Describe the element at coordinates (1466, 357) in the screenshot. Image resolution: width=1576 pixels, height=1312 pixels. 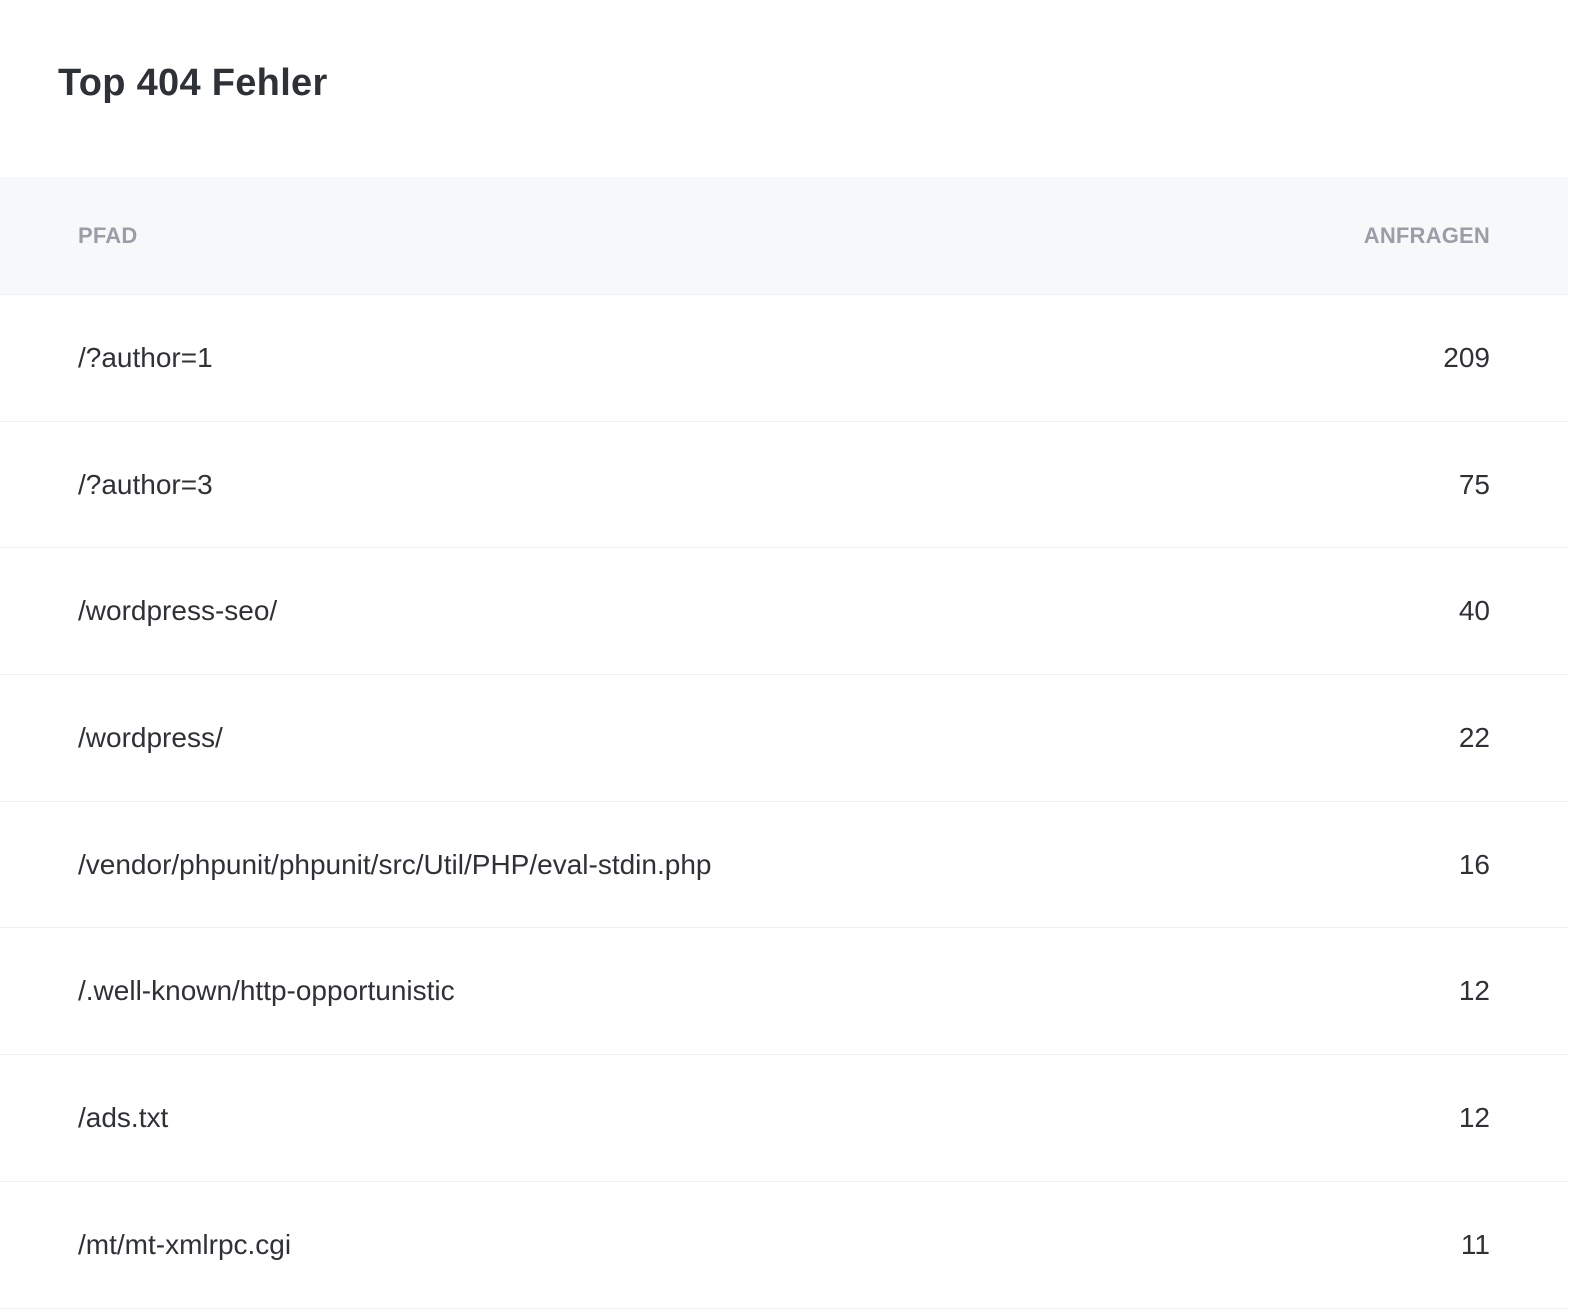
I see `requests-cell: 209` at that location.